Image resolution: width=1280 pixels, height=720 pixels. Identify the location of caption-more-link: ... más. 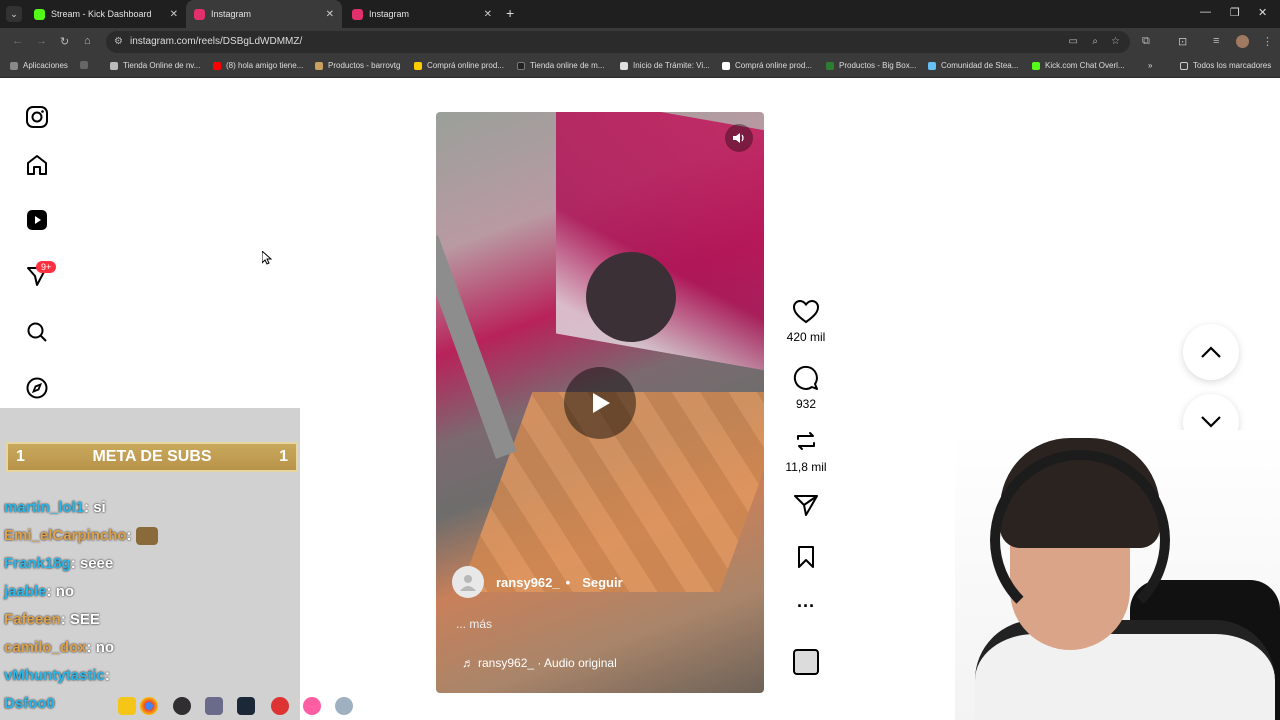
(474, 624).